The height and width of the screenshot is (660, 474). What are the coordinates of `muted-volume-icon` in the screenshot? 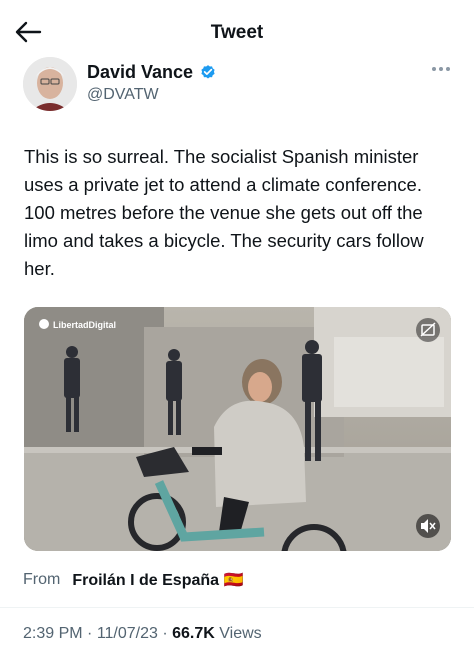 It's located at (428, 526).